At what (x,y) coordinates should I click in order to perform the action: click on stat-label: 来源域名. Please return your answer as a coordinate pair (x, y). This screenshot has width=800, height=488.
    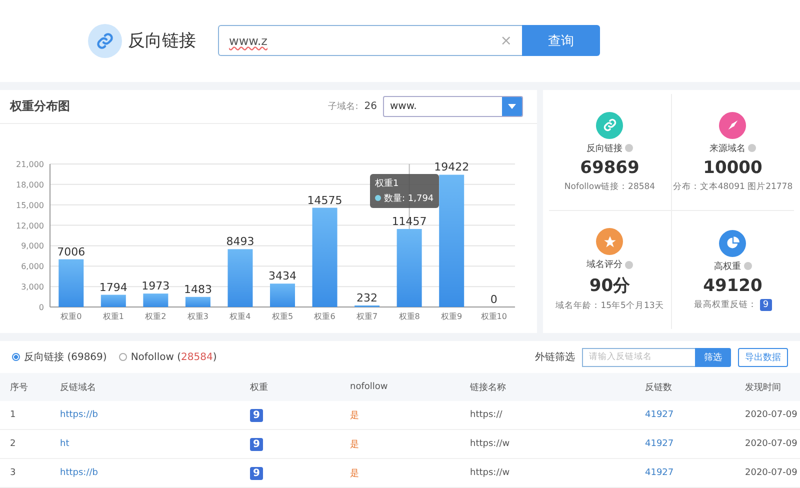
    Looking at the image, I should click on (727, 148).